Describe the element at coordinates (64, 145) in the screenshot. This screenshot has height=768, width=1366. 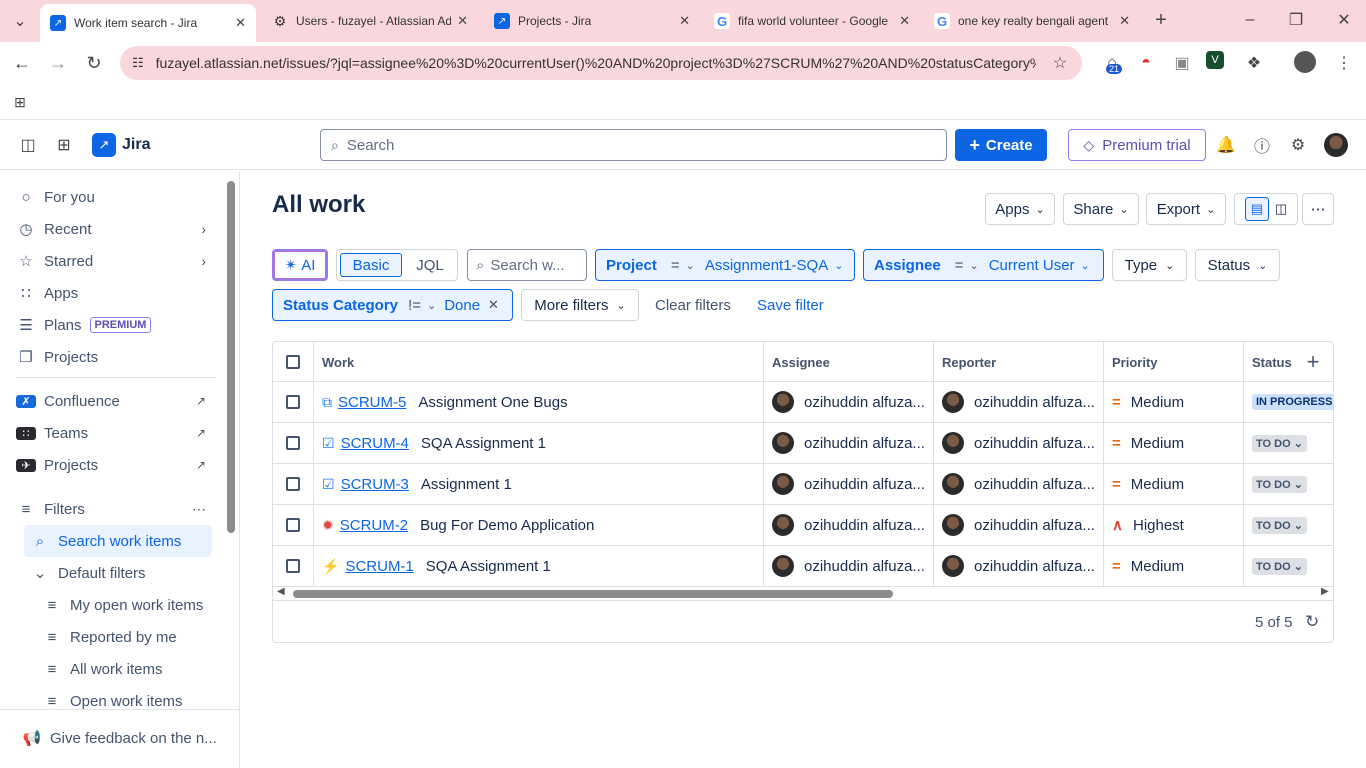
I see `app-switcher-icon: ⊞` at that location.